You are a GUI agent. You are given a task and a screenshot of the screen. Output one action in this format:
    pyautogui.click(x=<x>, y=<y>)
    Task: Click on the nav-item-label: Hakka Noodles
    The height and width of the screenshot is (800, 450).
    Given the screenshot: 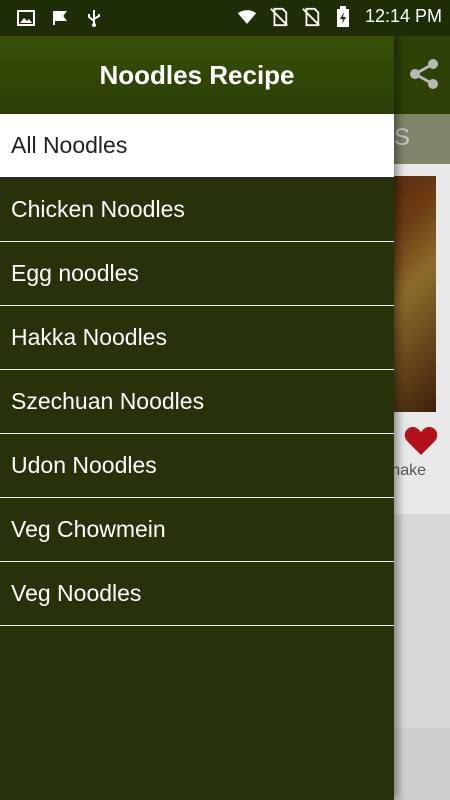 What is the action you would take?
    pyautogui.click(x=89, y=337)
    